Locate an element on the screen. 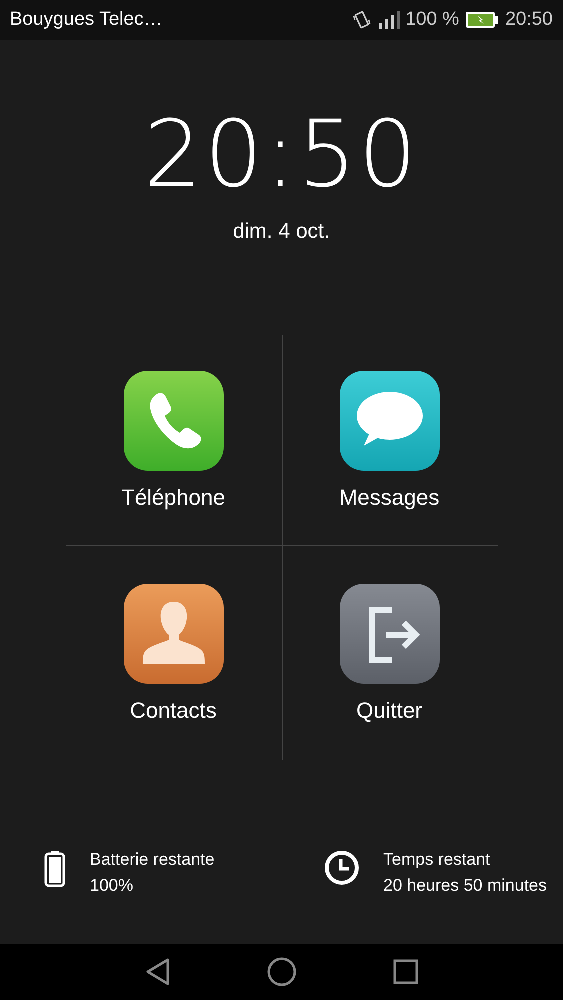 This screenshot has height=1000, width=563. app-label: Téléphone is located at coordinates (174, 498).